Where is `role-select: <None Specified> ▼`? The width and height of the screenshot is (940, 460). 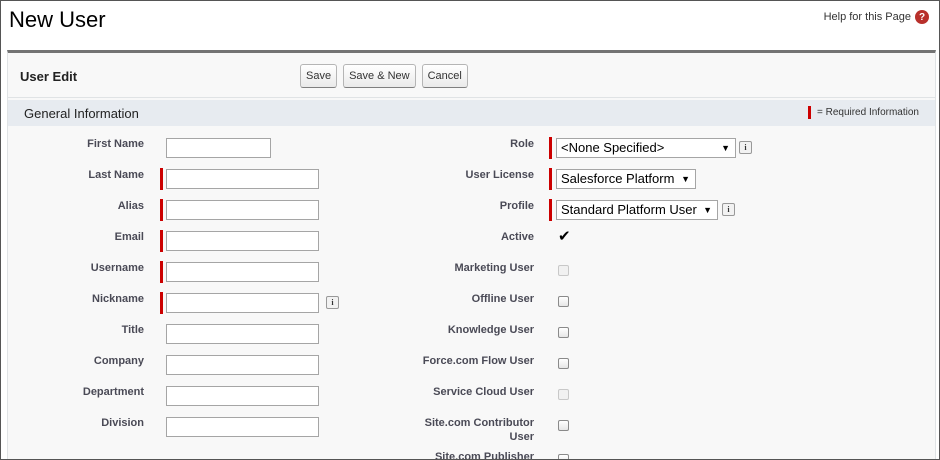 role-select: <None Specified> ▼ is located at coordinates (646, 148).